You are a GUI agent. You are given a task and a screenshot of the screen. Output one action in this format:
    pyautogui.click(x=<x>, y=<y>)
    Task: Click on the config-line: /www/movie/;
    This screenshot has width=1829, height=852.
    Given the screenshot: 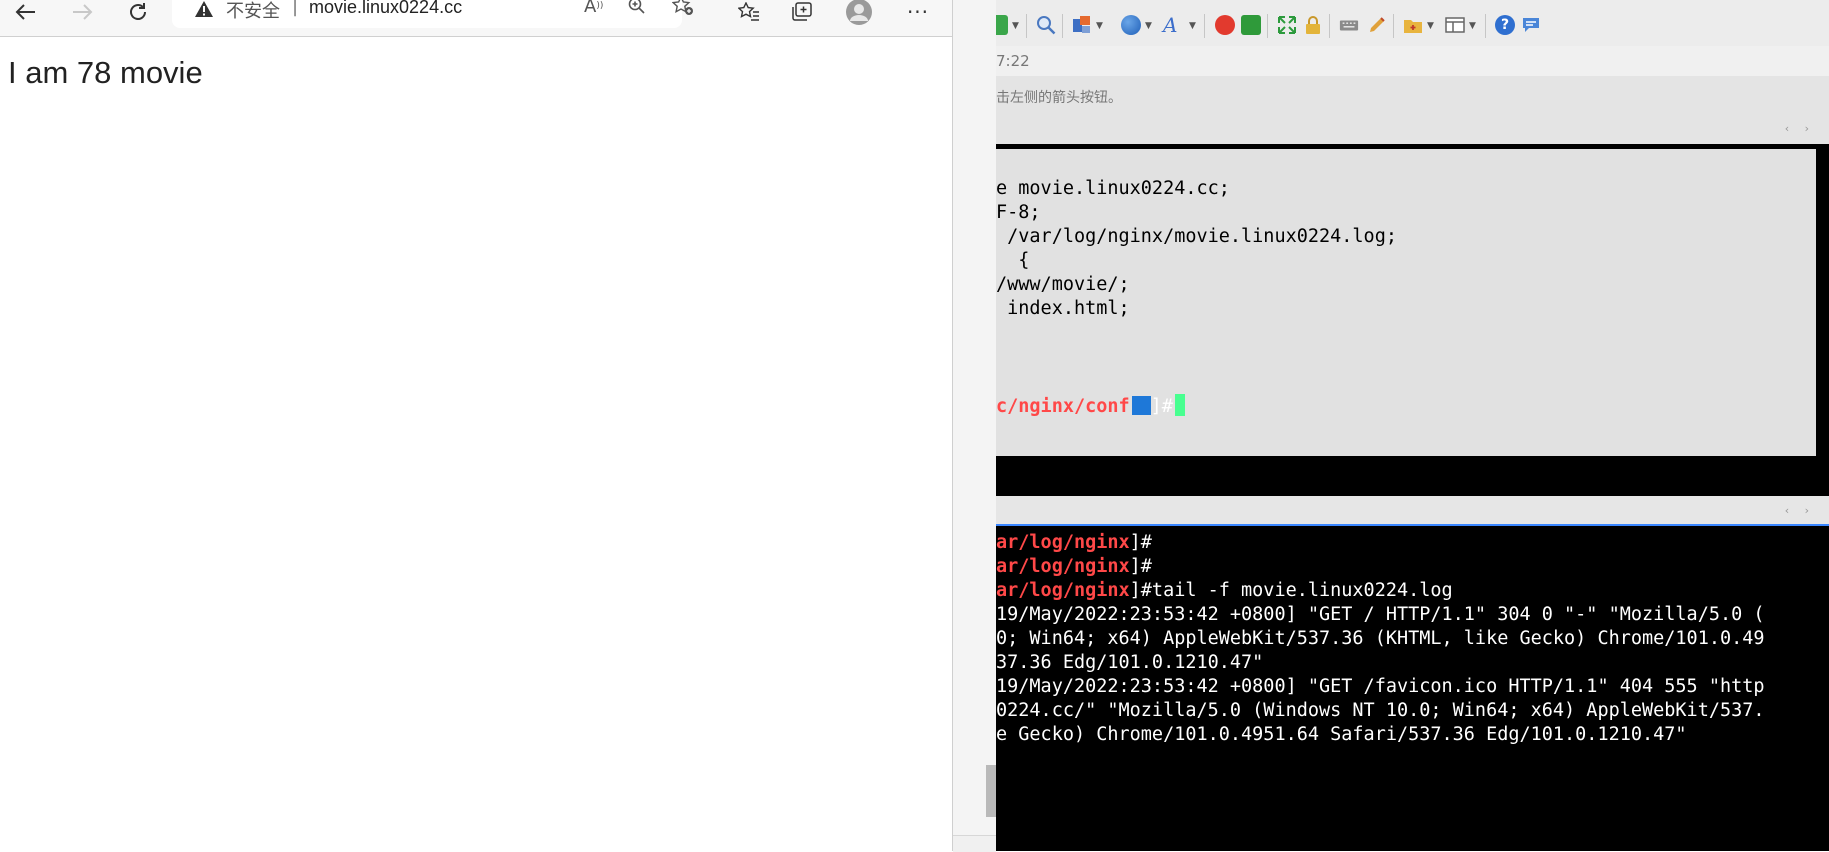 What is the action you would take?
    pyautogui.click(x=1063, y=284)
    